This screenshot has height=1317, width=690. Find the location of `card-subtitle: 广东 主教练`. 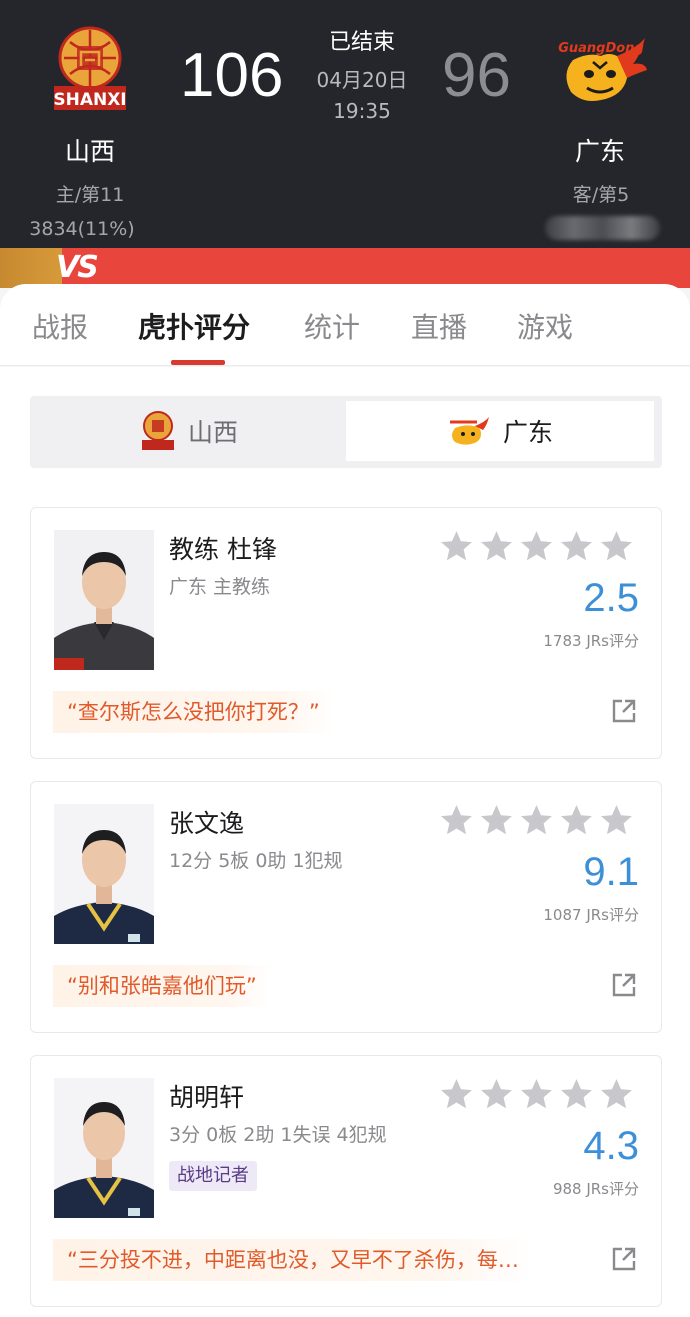

card-subtitle: 广东 主教练 is located at coordinates (220, 587).